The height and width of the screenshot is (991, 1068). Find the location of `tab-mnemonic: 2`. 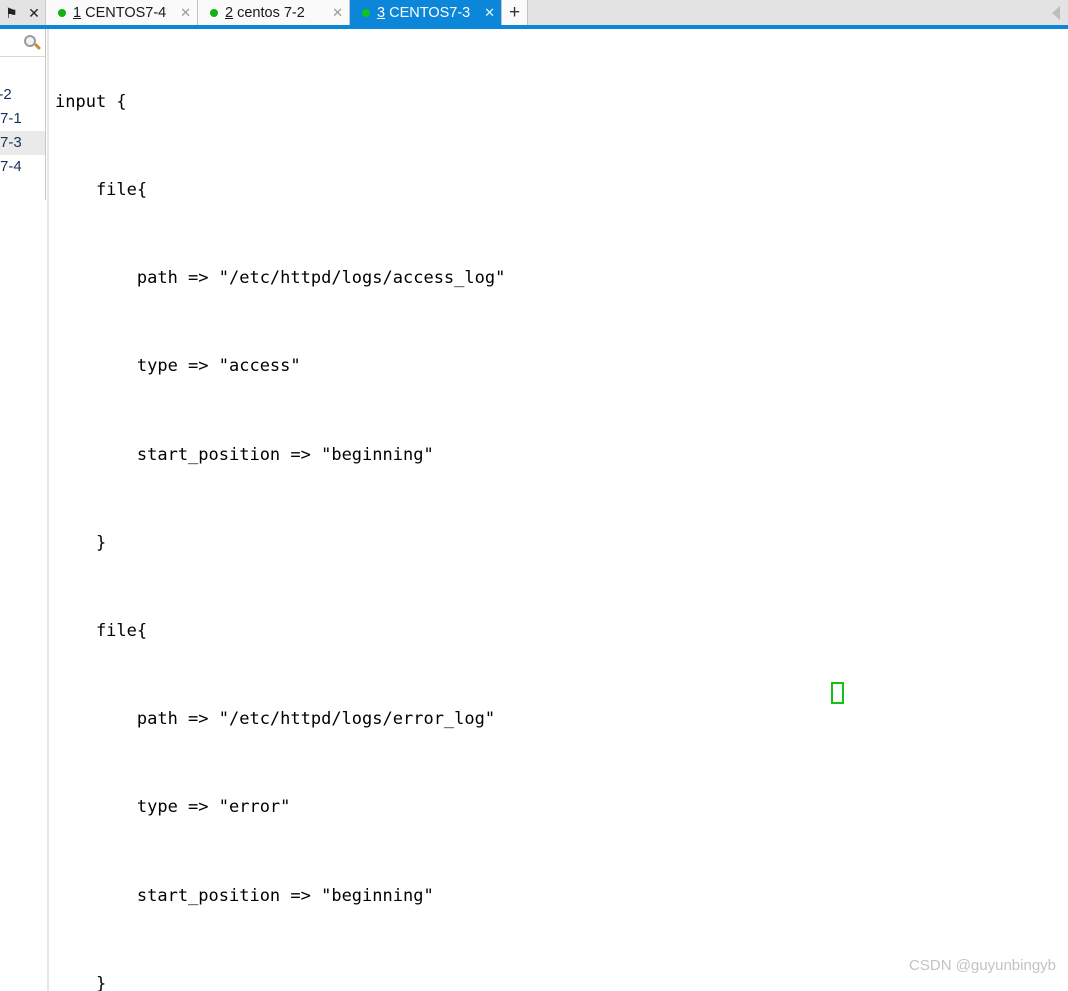

tab-mnemonic: 2 is located at coordinates (229, 12).